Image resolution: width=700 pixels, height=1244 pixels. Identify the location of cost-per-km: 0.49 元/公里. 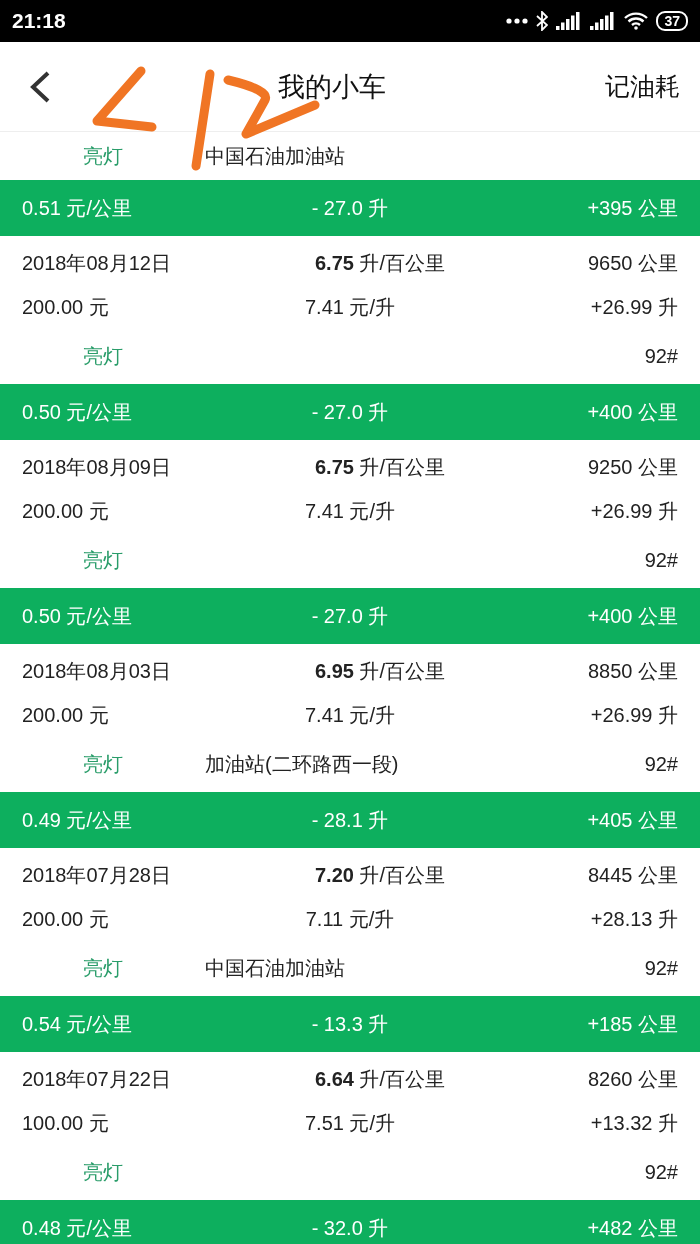
(77, 820).